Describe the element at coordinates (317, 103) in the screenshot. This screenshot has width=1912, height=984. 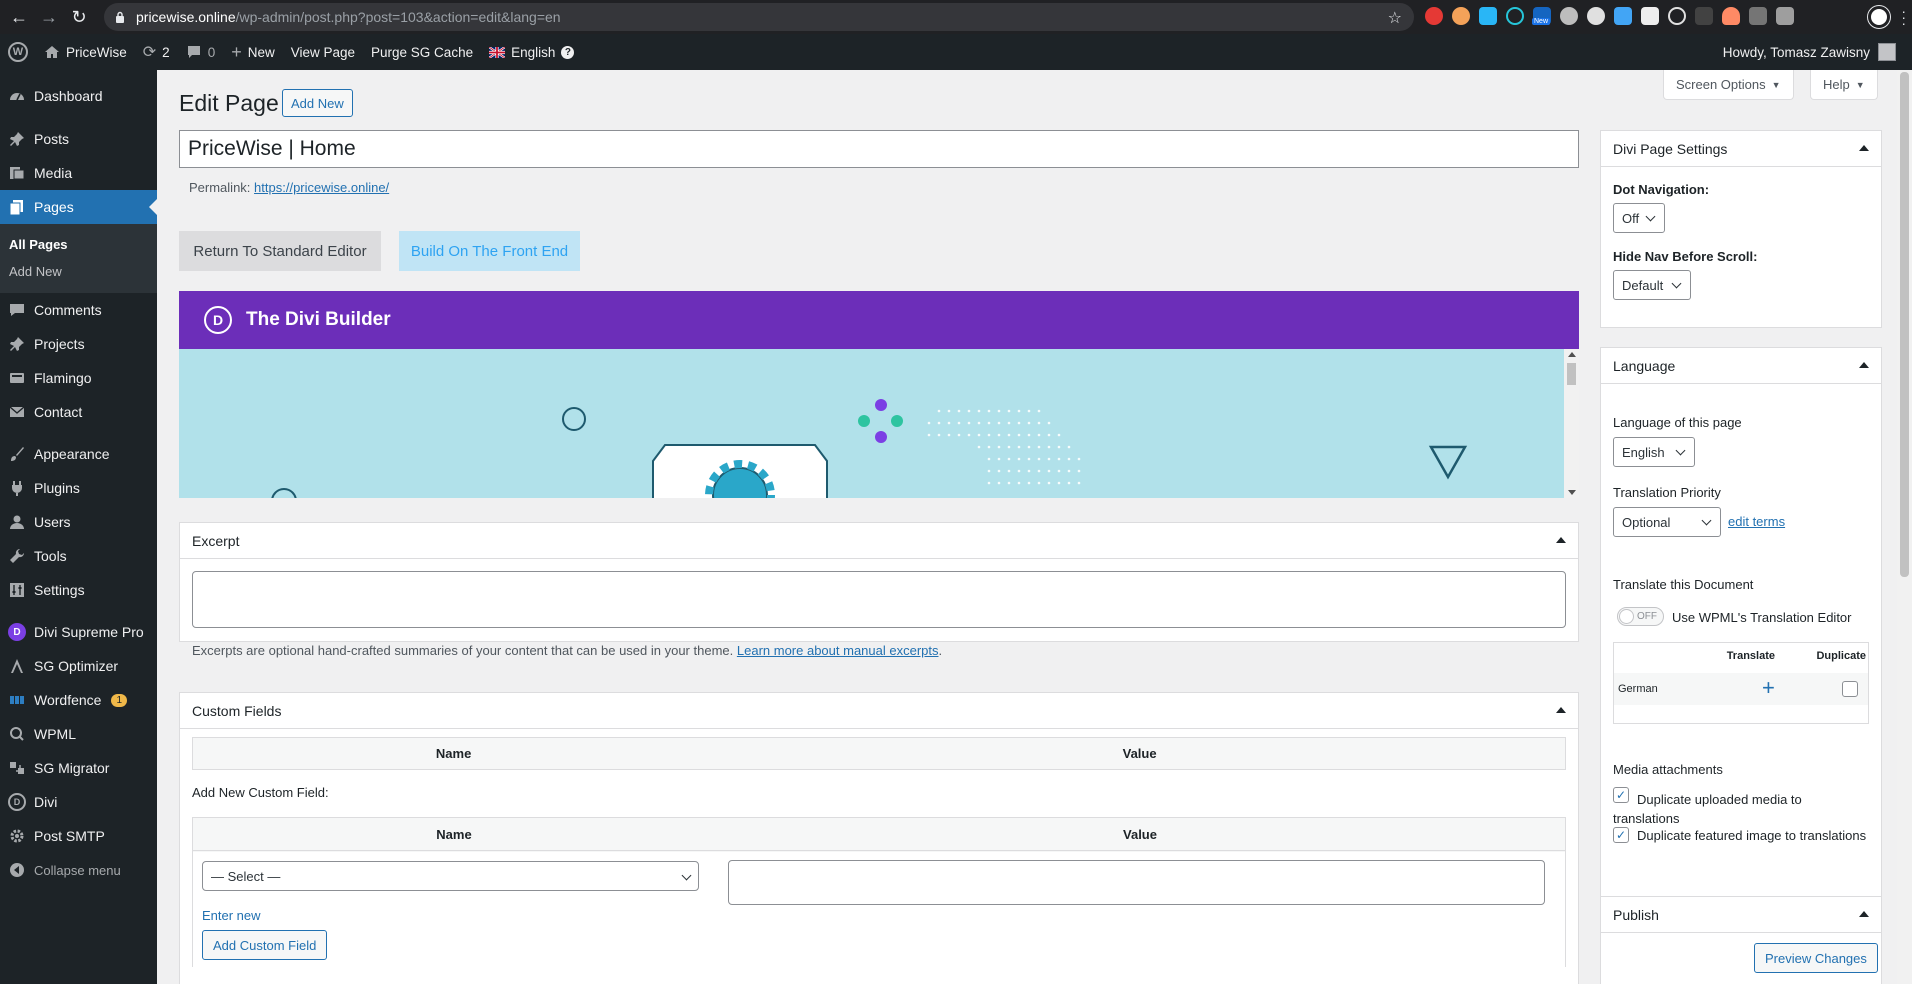
I see `add-new-page-button: Add New` at that location.